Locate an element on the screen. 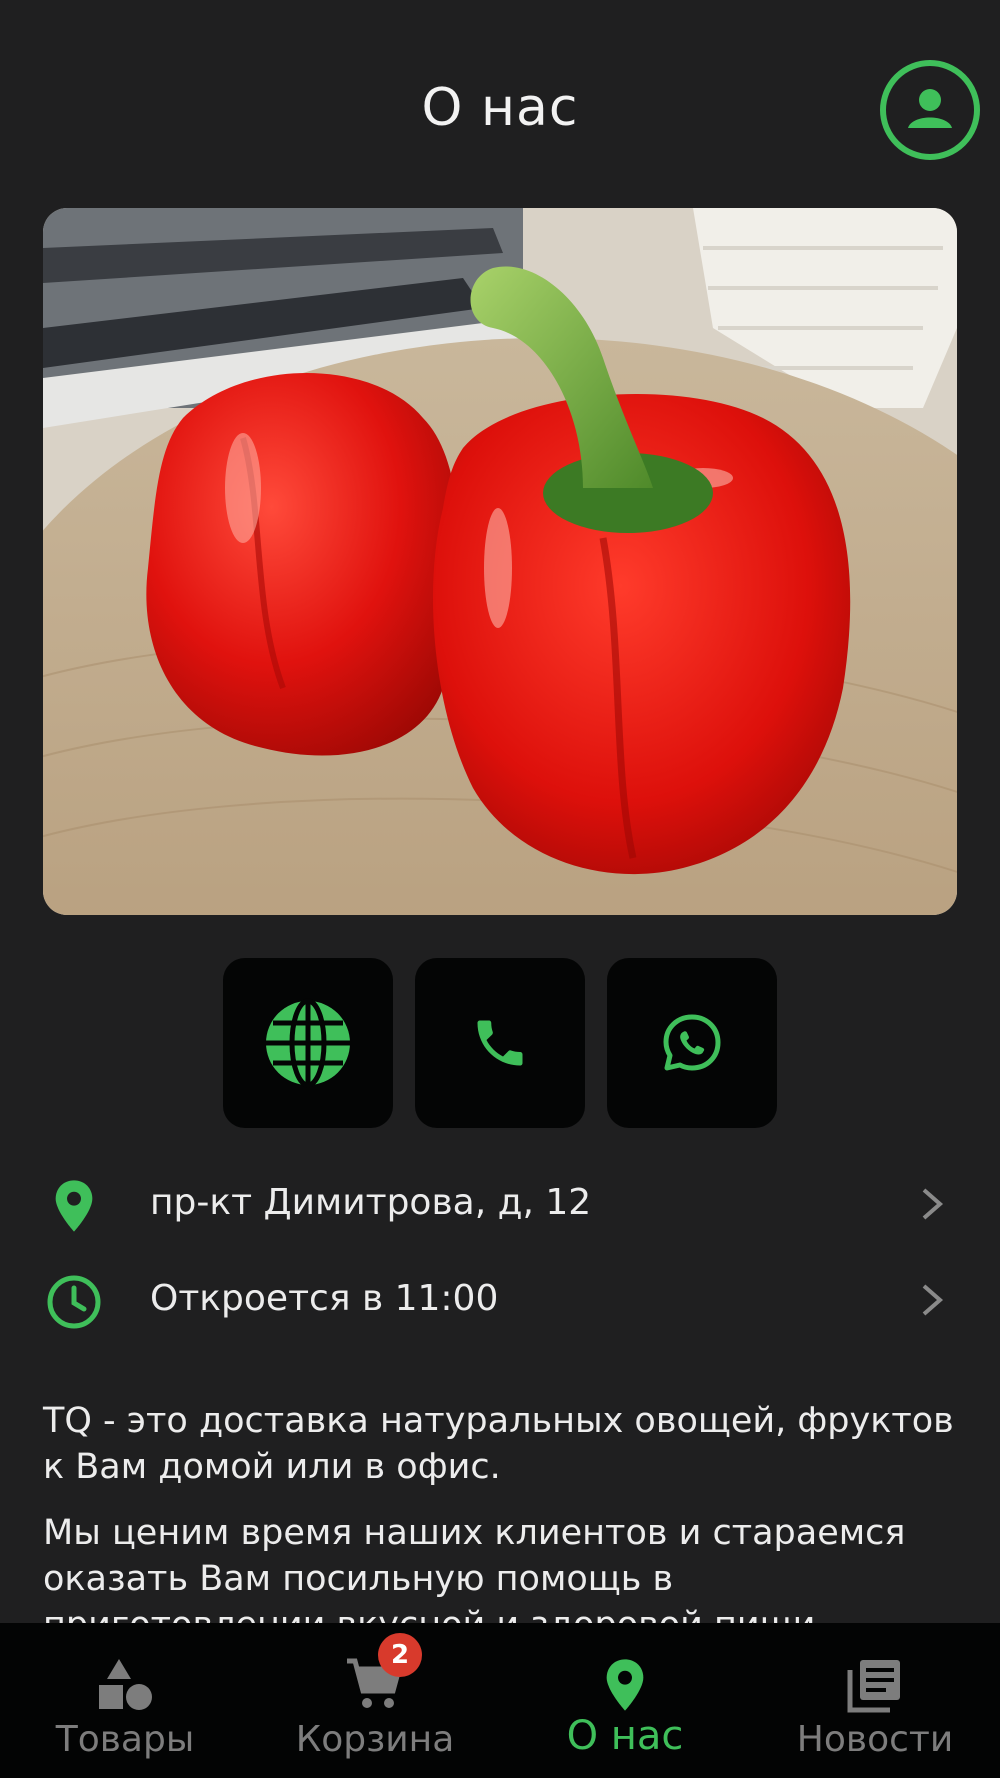 The image size is (1000, 1778). contact-actions is located at coordinates (500, 1043).